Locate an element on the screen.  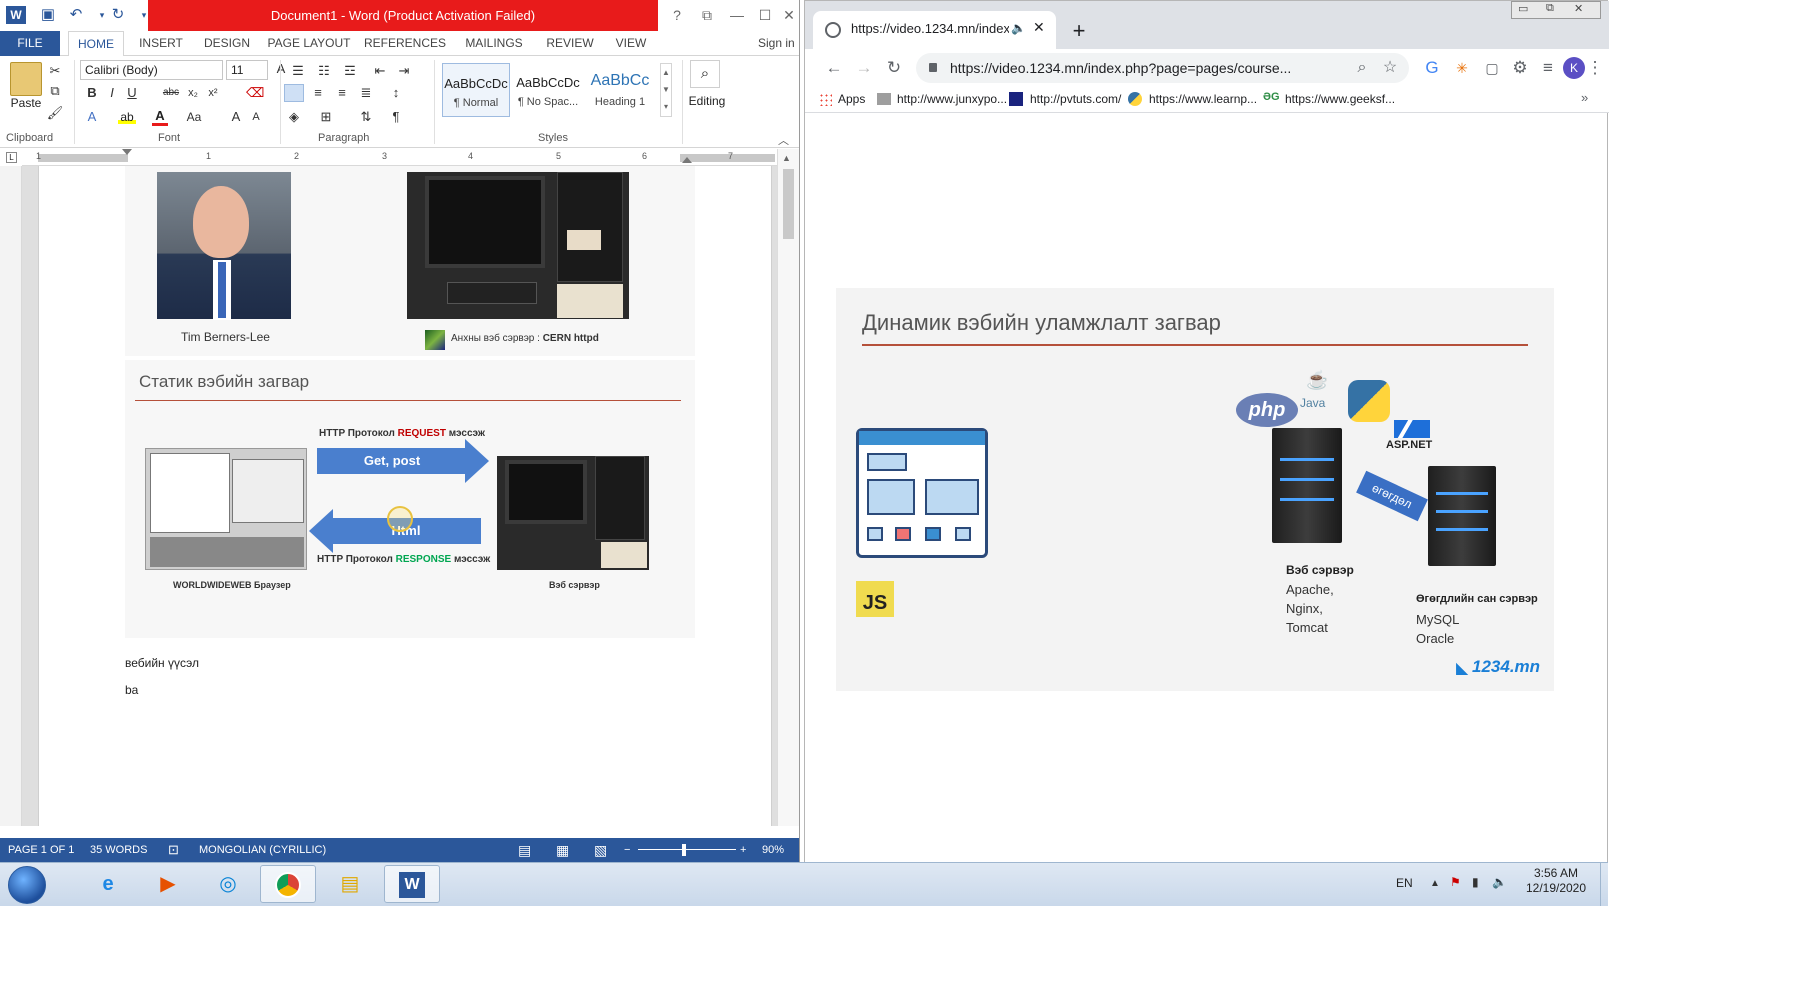
subscript-icon: x₂ is located at coordinates (193, 93).